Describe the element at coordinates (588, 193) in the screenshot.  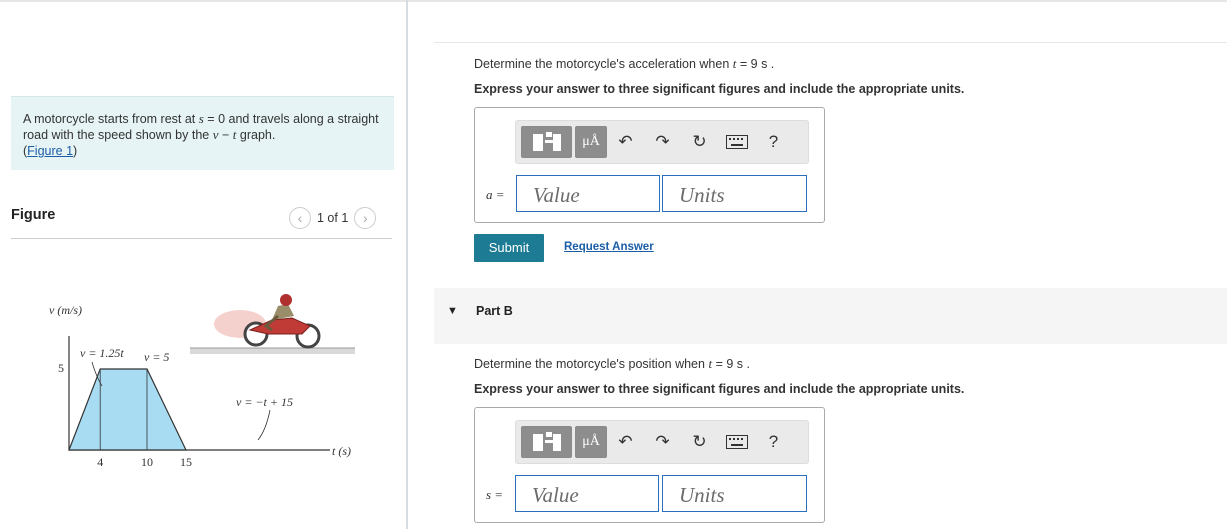
I see `part-a-value-input: Value` at that location.